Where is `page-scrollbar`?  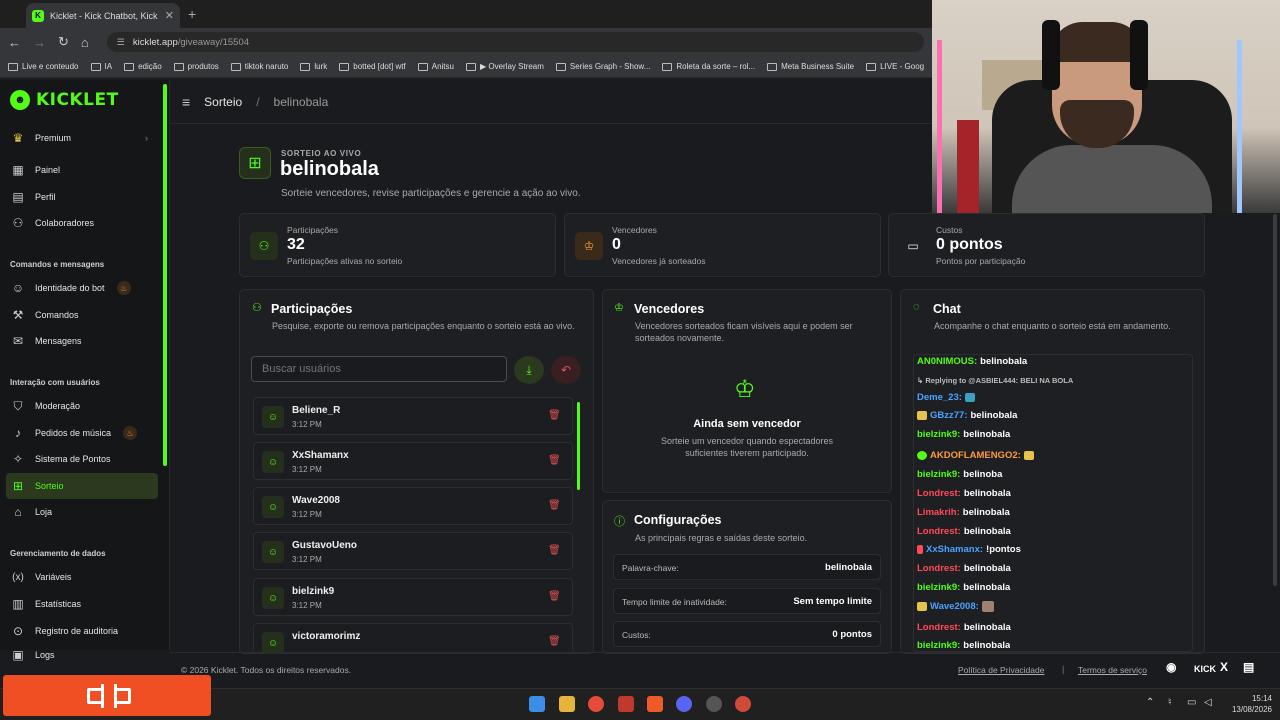 page-scrollbar is located at coordinates (1275, 400).